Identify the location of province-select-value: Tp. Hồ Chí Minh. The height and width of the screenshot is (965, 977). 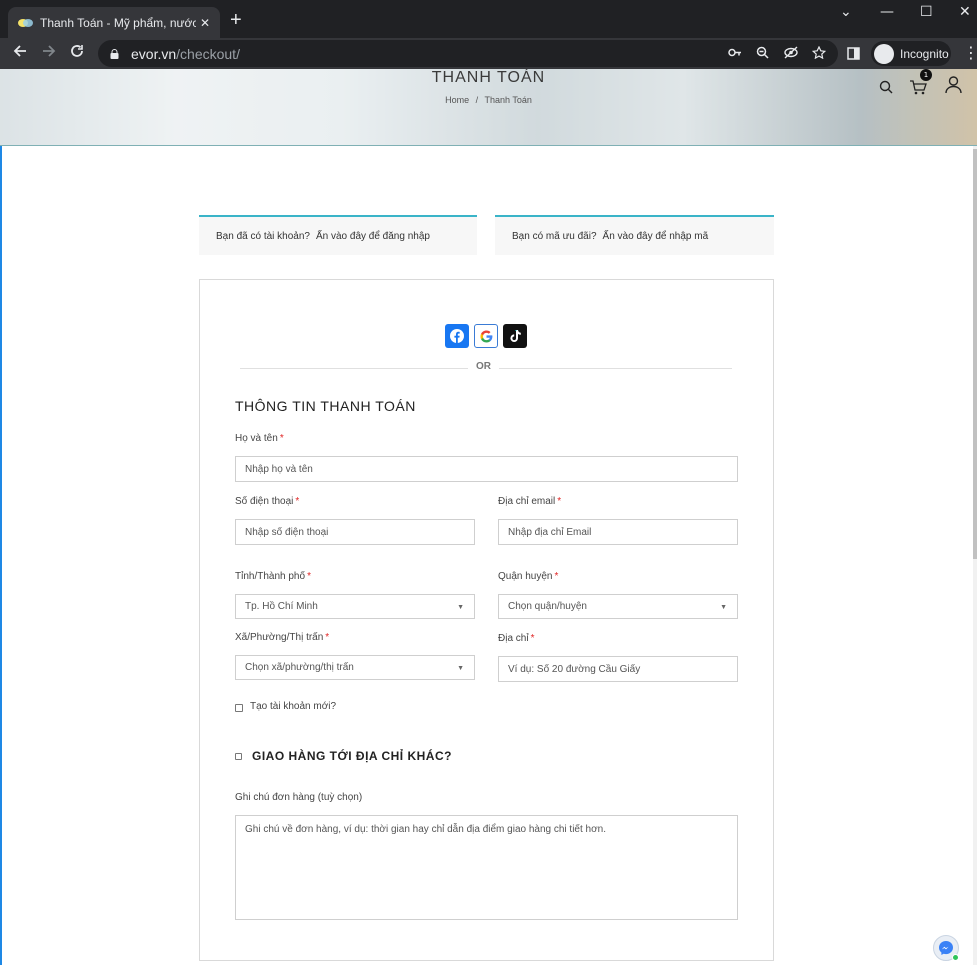
(281, 606).